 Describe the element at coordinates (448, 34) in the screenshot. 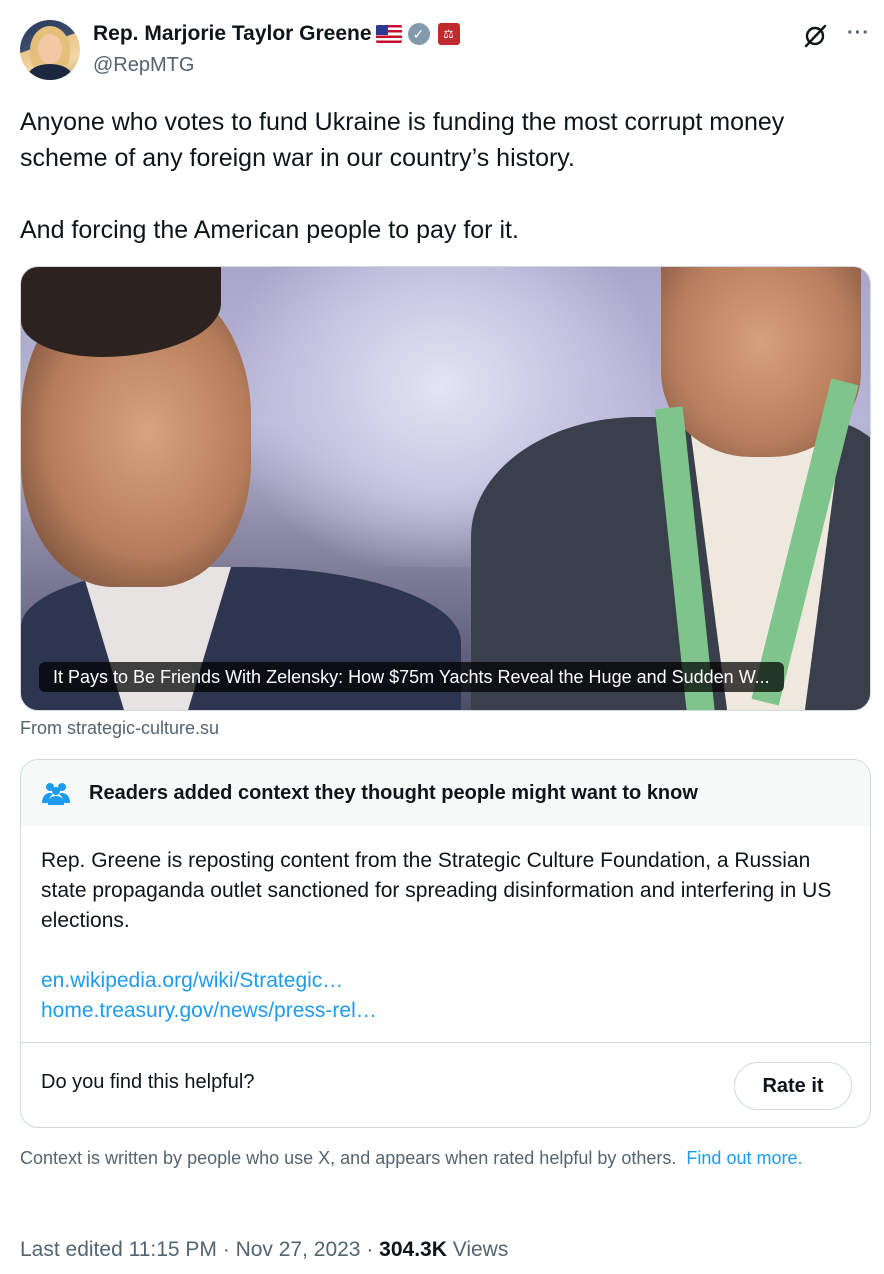

I see `government-affiliation-icon: ⚖` at that location.